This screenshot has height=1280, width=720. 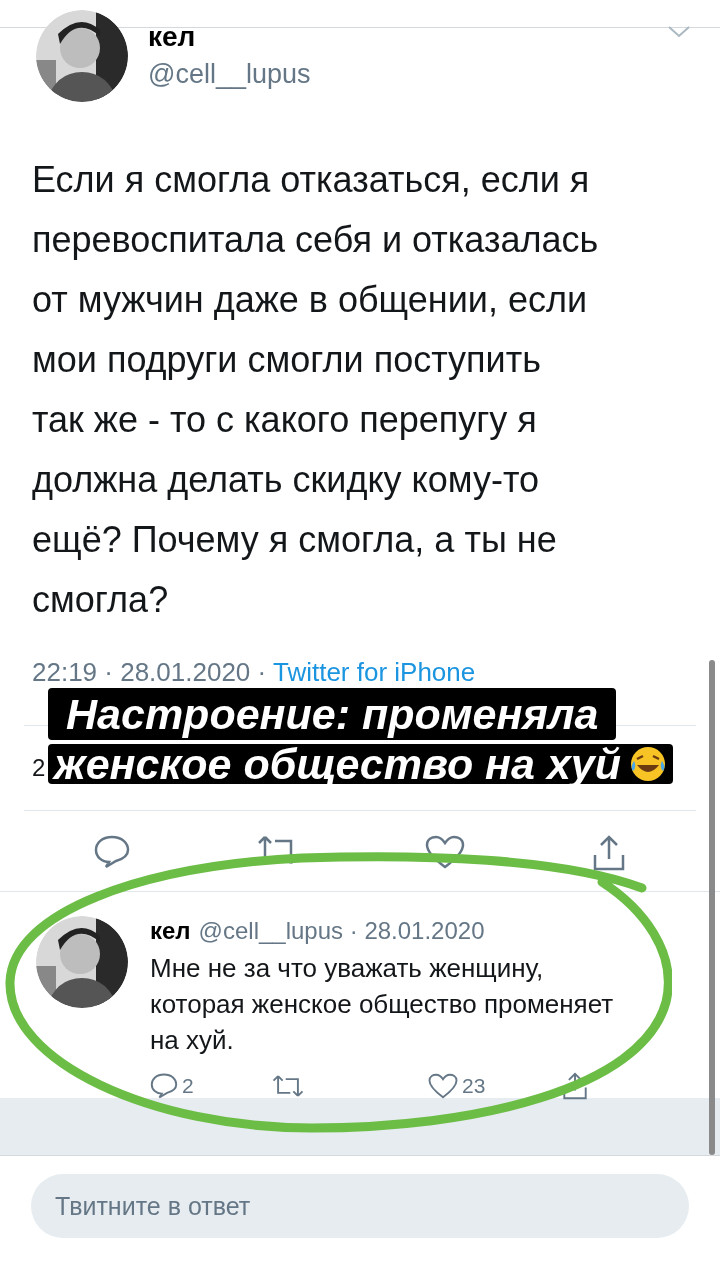 I want to click on laughing-emoji-icon, so click(x=648, y=764).